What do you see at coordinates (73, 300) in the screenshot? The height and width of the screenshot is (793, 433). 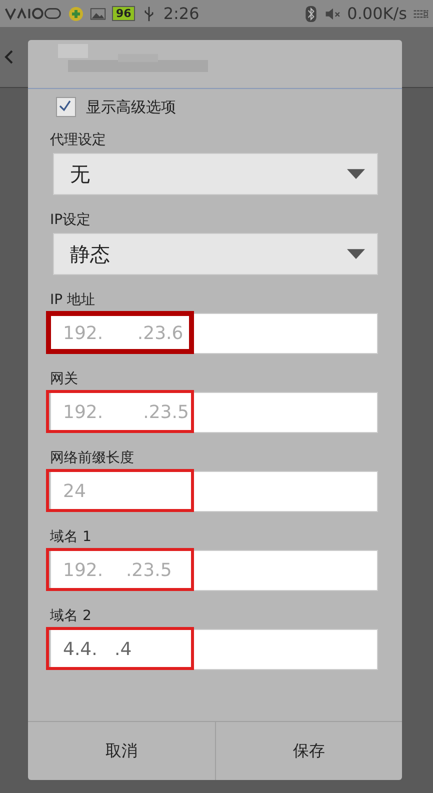 I see `field-label: IP 地址` at bounding box center [73, 300].